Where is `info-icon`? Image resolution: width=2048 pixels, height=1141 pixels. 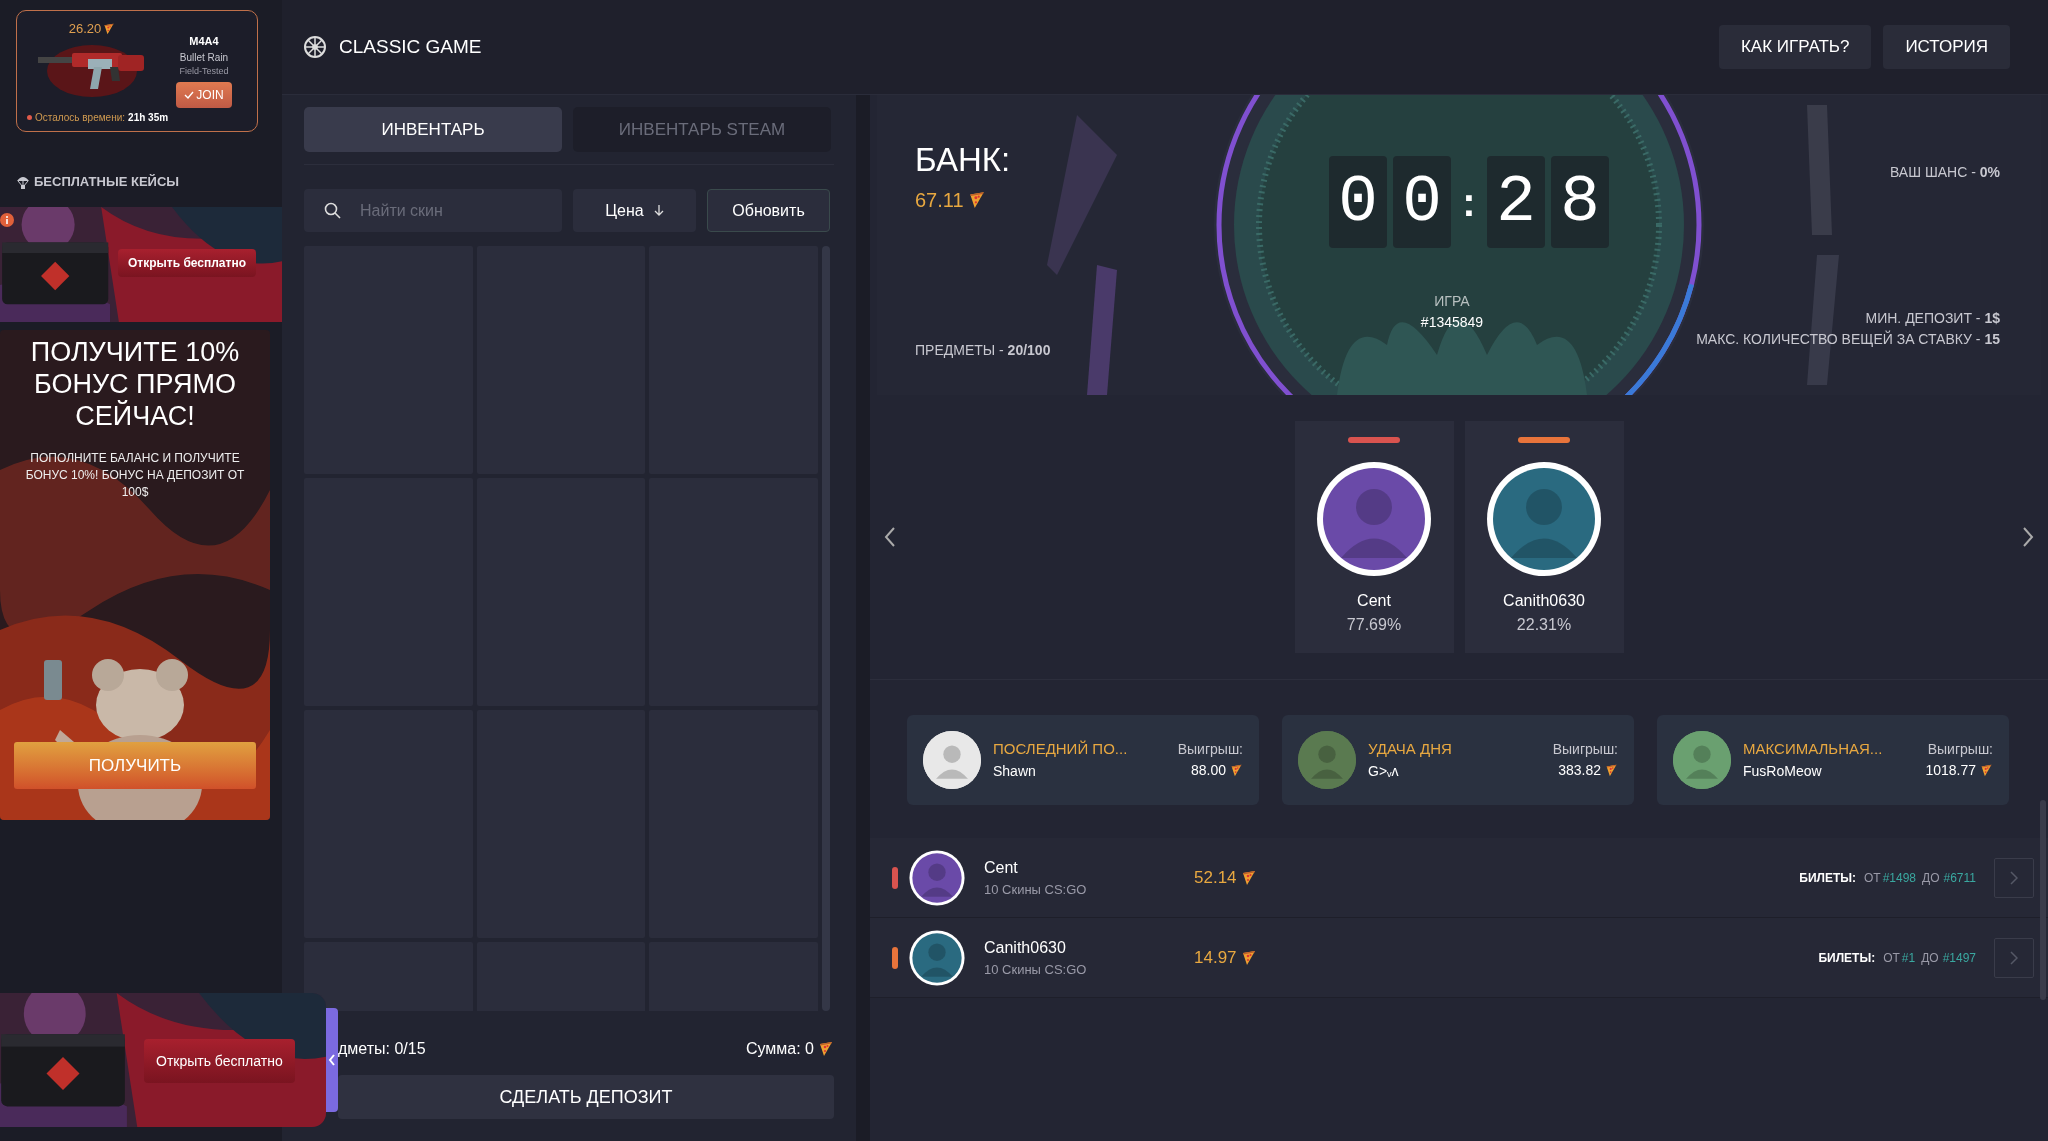 info-icon is located at coordinates (7, 220).